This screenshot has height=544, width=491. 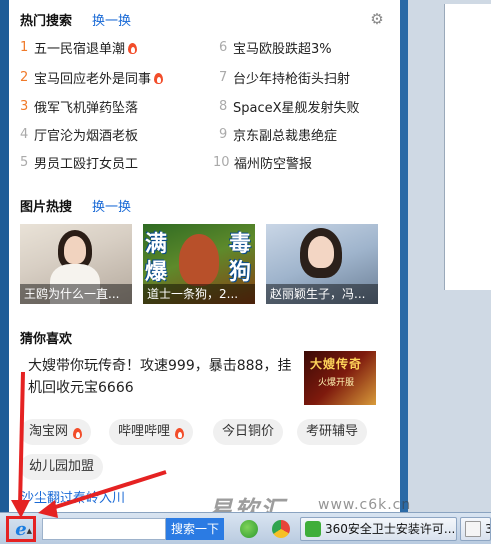 I want to click on rank-number: 5, so click(x=24, y=162).